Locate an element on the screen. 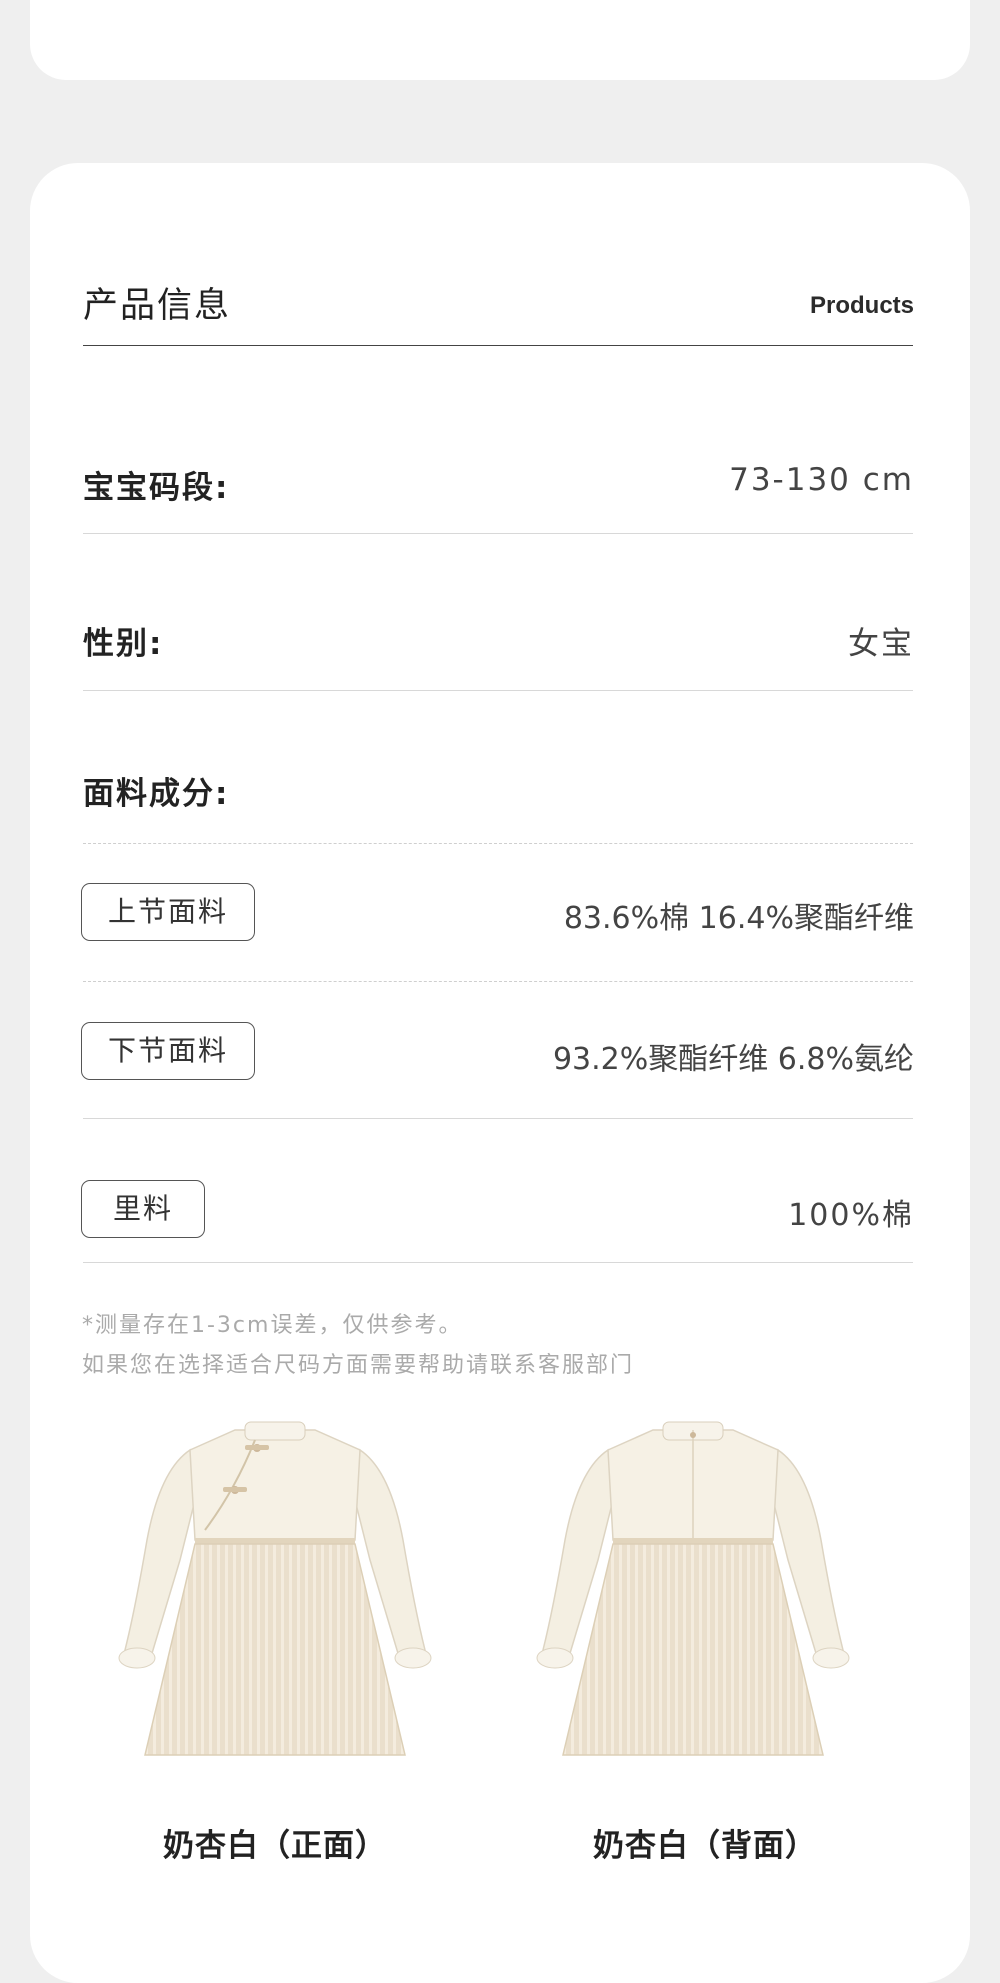  previous-card is located at coordinates (500, 40).